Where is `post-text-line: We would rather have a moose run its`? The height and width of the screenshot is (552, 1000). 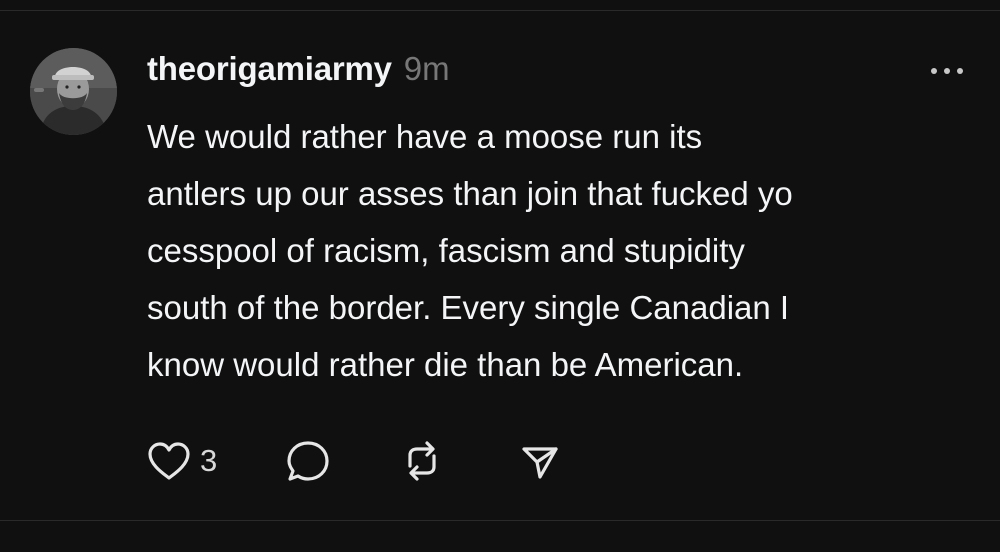 post-text-line: We would rather have a moose run its is located at coordinates (425, 136).